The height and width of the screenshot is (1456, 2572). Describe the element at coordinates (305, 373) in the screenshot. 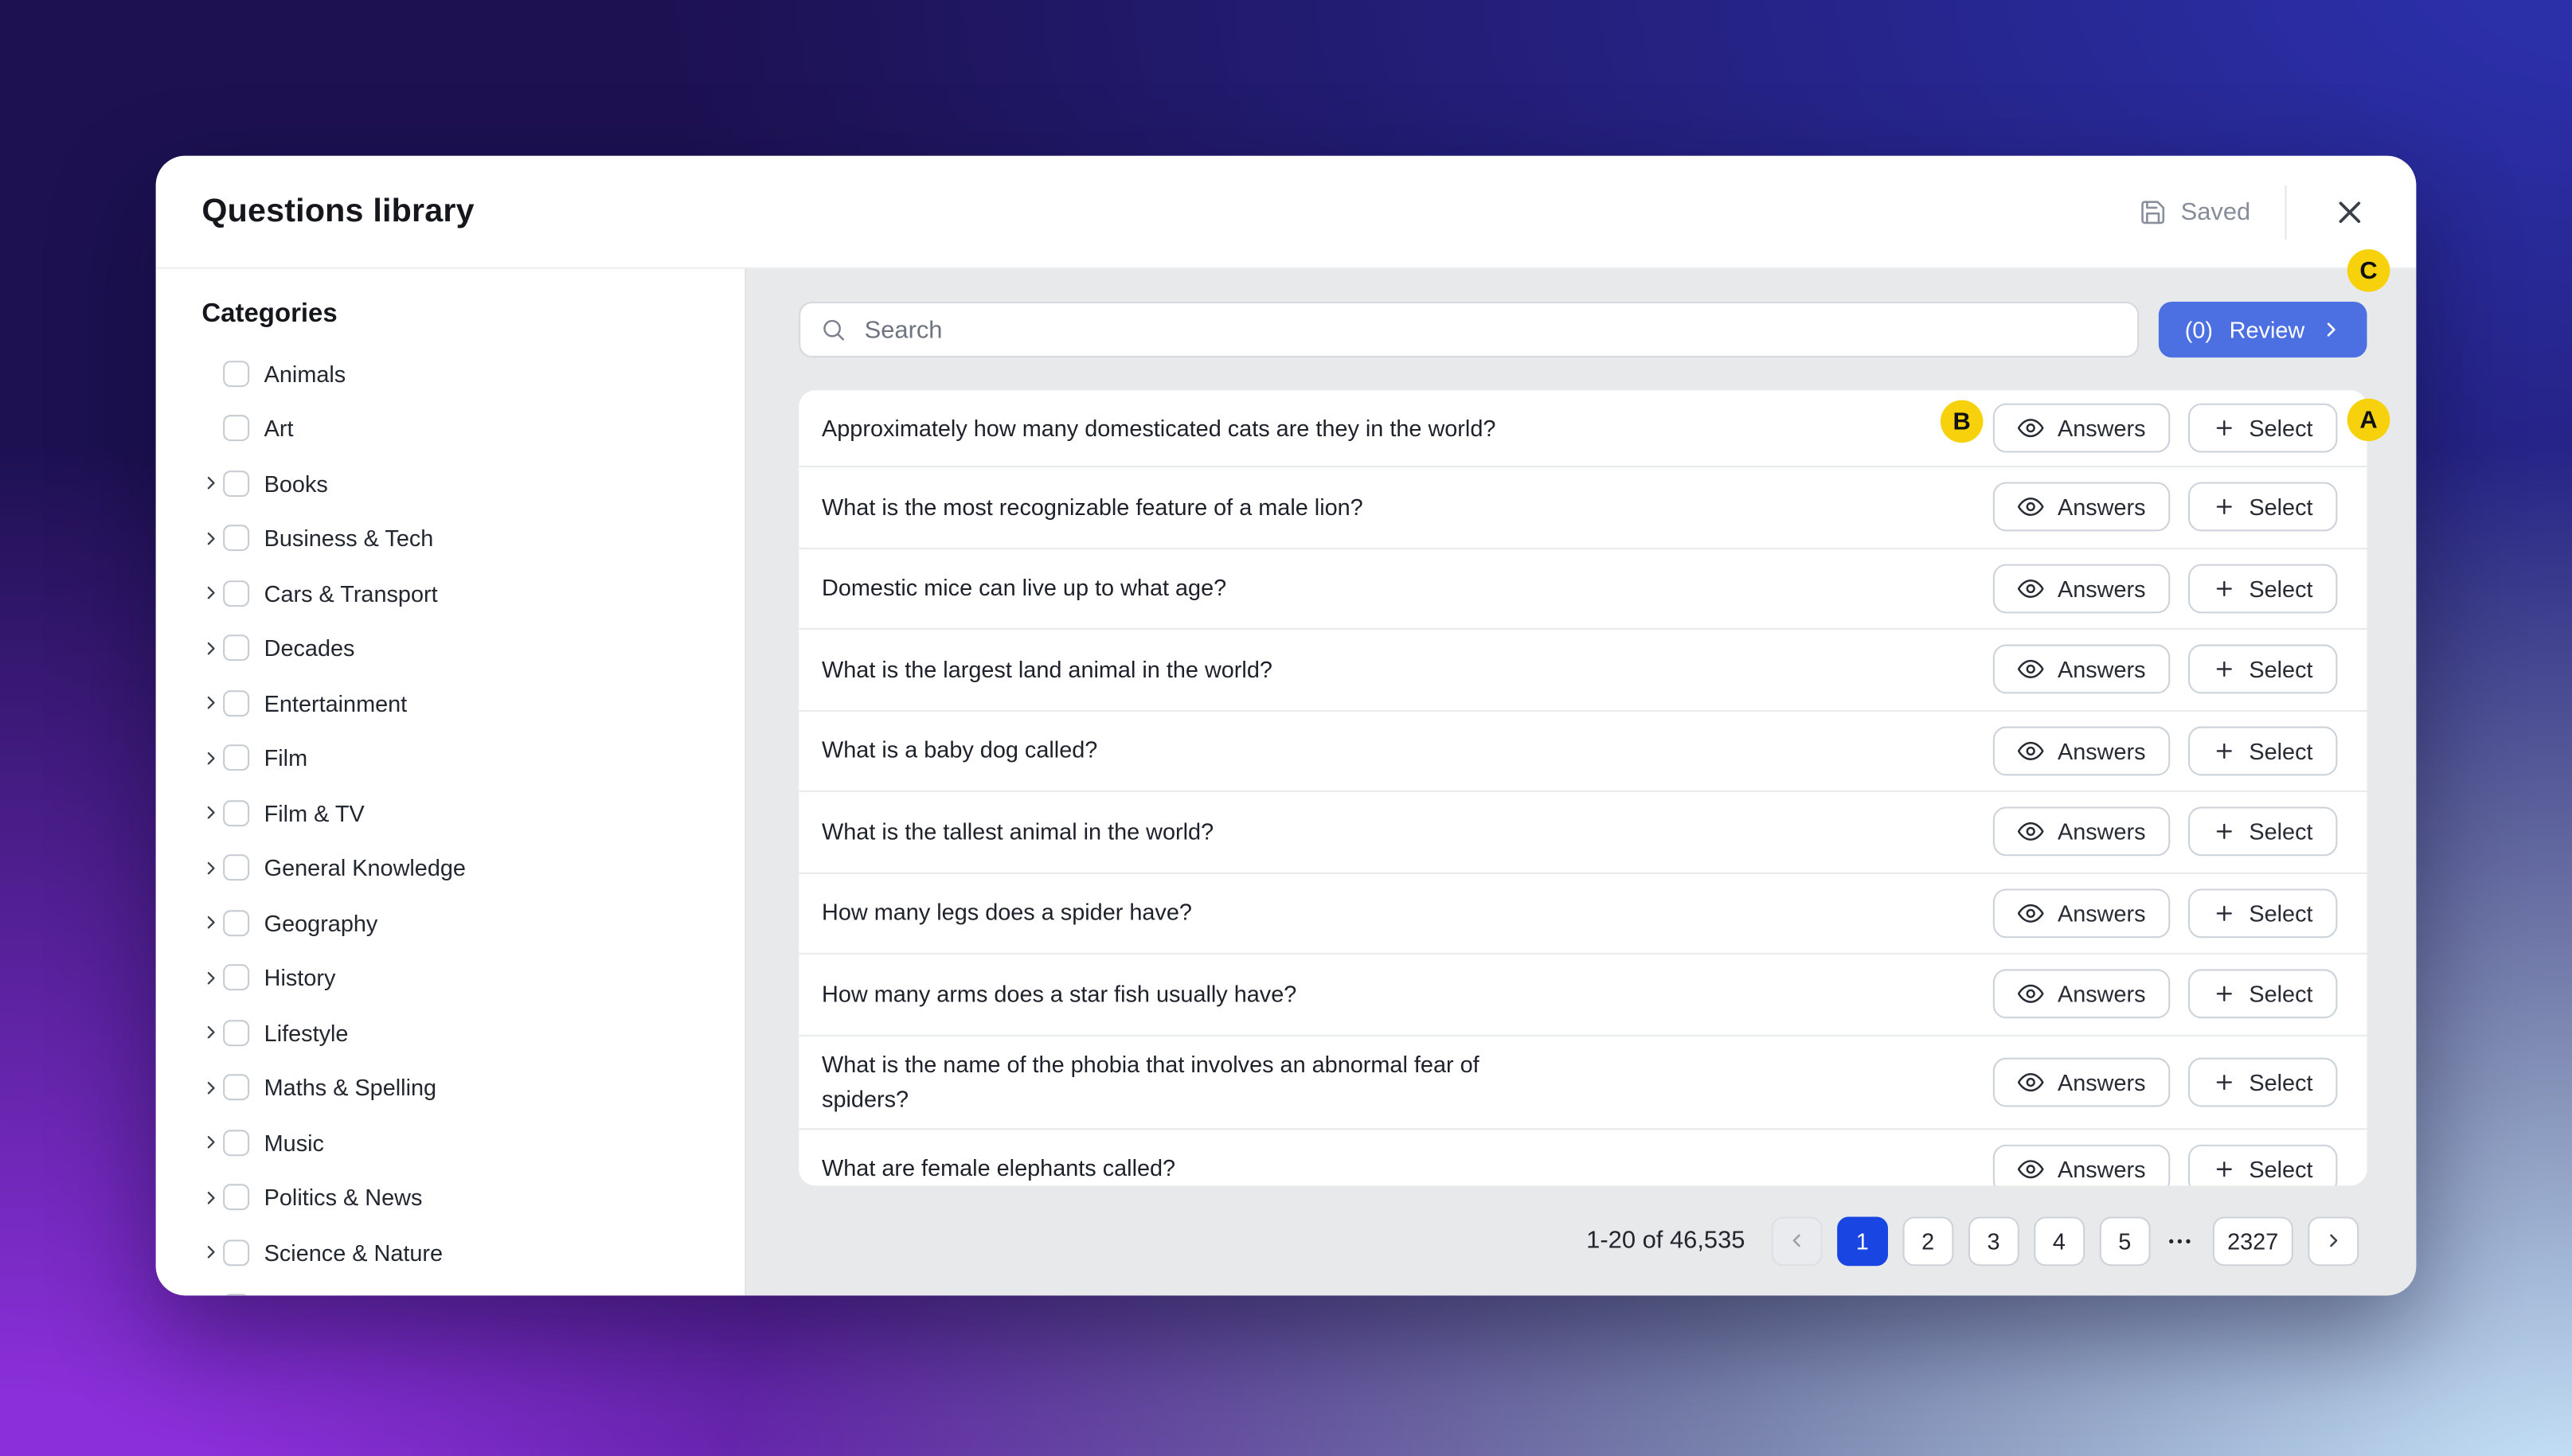

I see `category-label: Animals` at that location.